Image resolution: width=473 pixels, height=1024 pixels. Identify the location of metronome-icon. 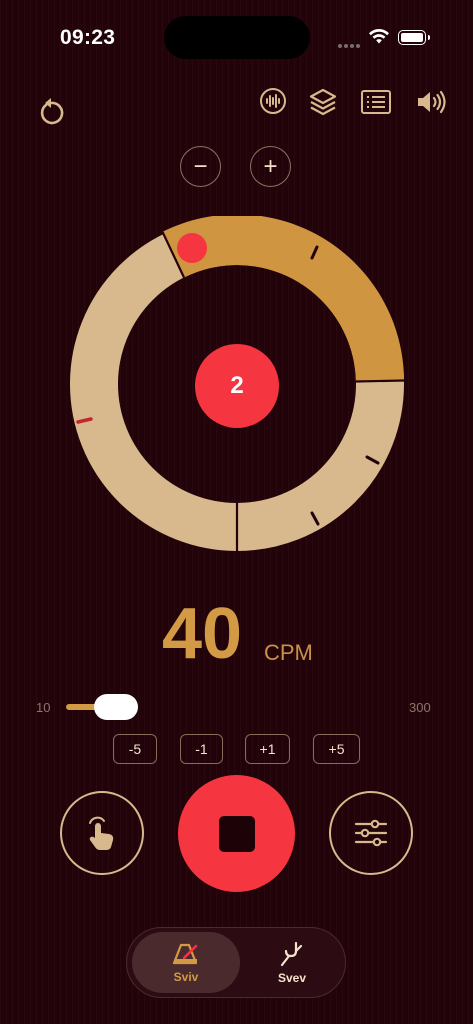
(185, 953).